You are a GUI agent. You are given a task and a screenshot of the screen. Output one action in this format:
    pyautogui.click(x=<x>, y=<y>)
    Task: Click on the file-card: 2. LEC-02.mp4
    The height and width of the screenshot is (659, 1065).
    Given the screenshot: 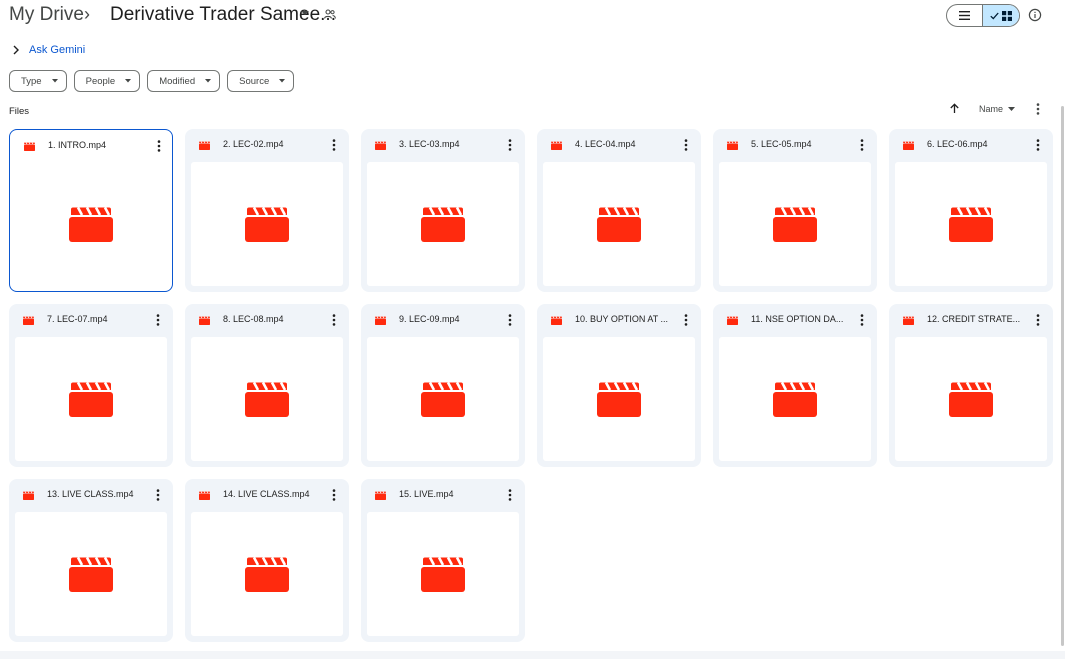 What is the action you would take?
    pyautogui.click(x=267, y=210)
    